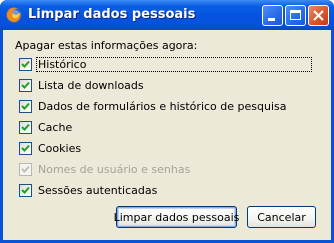  I want to click on cancel-button: Cancelar, so click(281, 217).